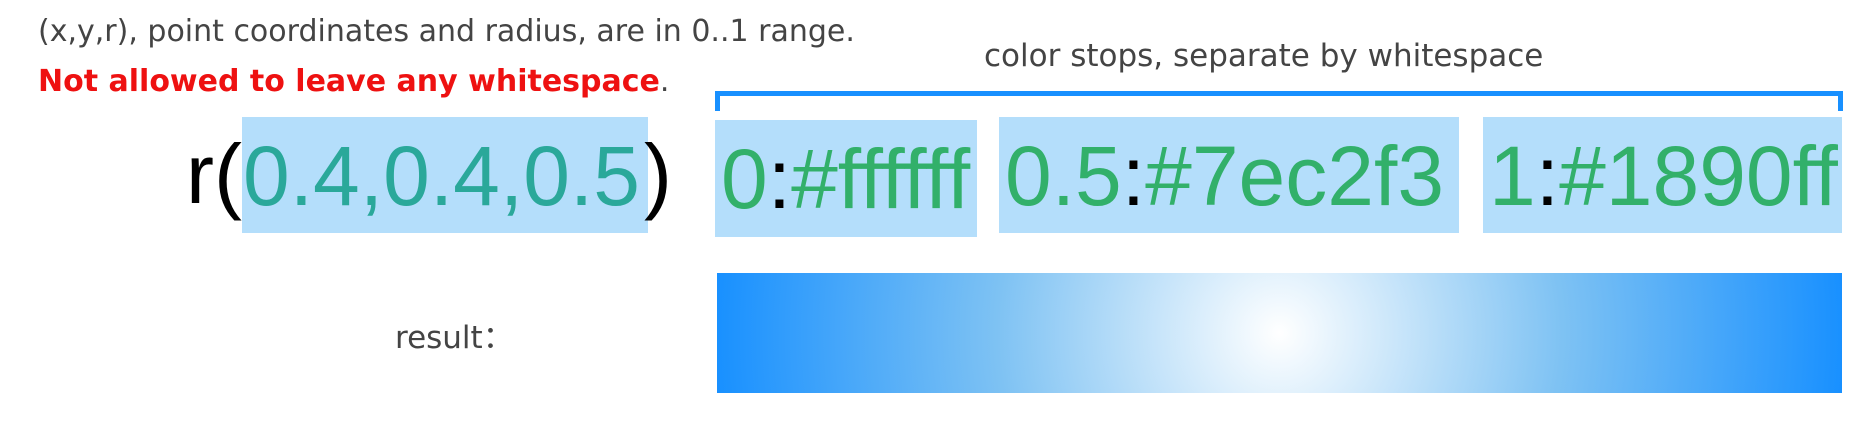 The height and width of the screenshot is (436, 1870). I want to click on params-text: 0.4,0.4,0.5, so click(441, 176).